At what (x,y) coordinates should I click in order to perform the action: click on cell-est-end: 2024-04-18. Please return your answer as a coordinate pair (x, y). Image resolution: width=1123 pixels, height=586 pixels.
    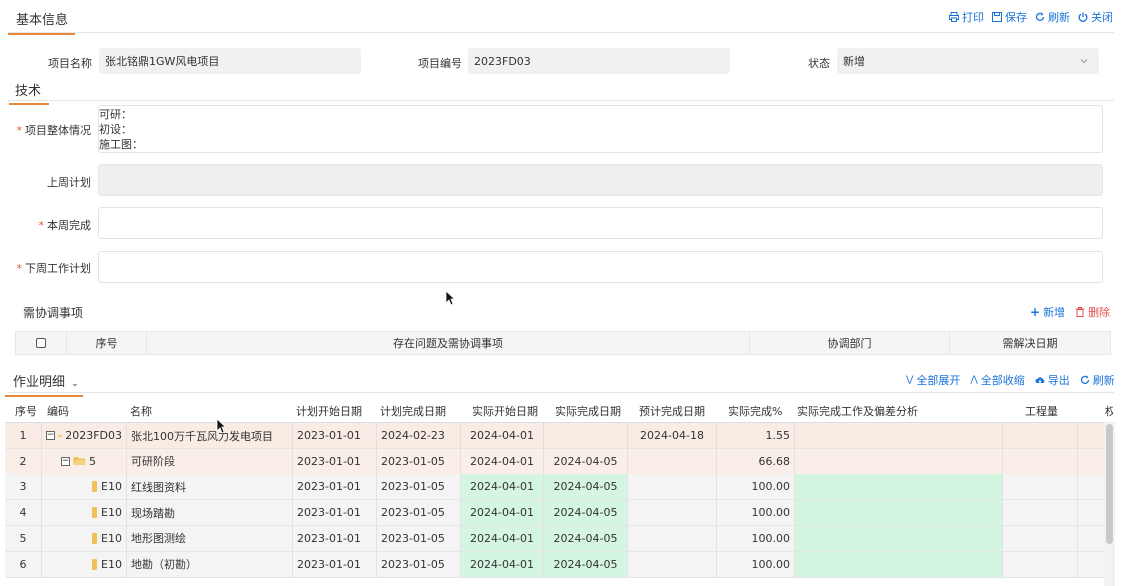
    Looking at the image, I should click on (672, 435).